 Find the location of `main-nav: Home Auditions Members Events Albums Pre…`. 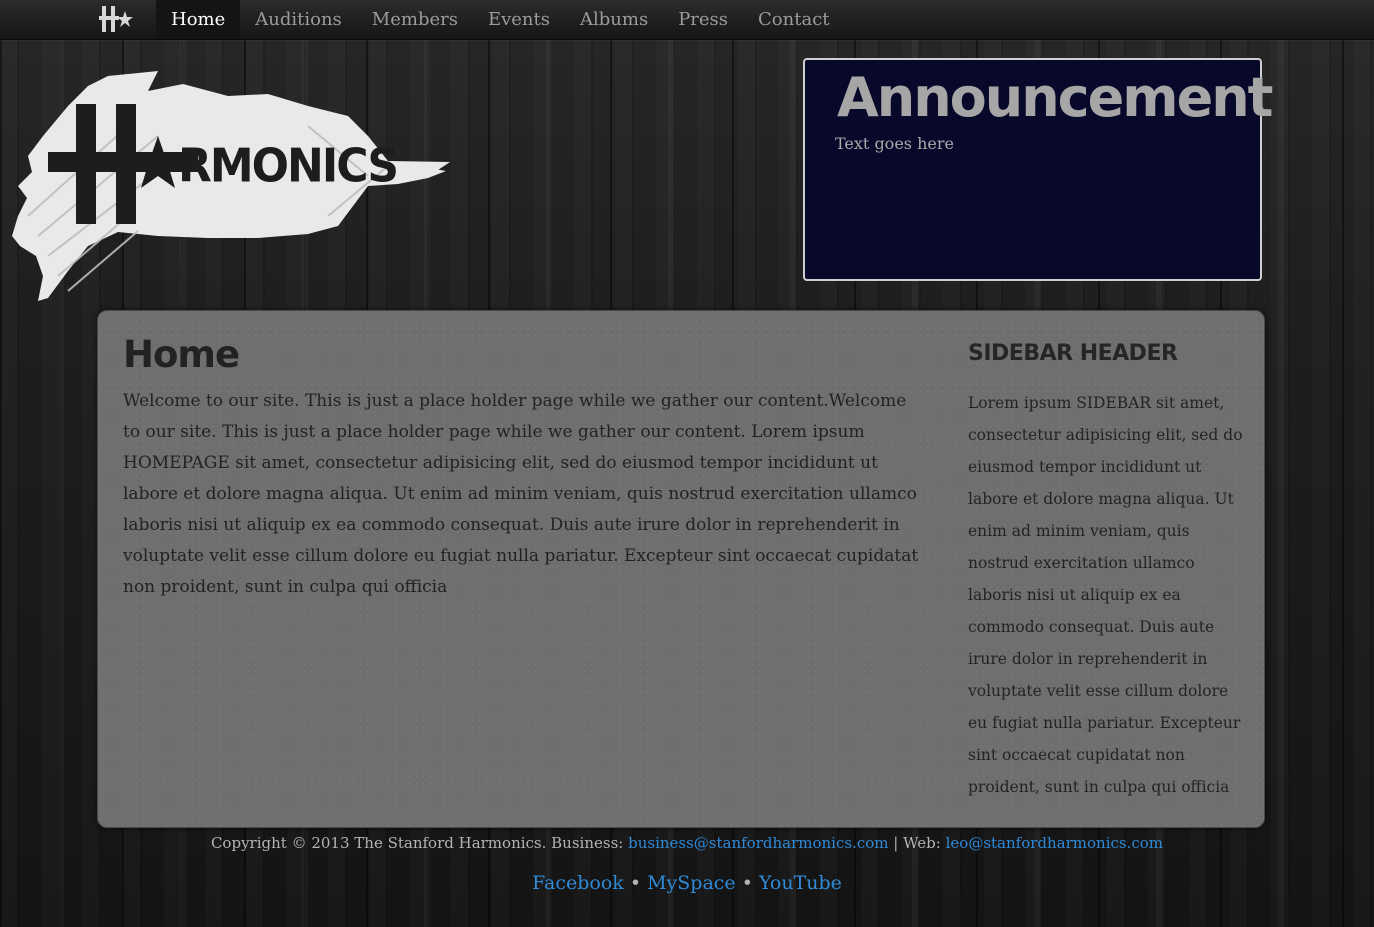

main-nav: Home Auditions Members Events Albums Pre… is located at coordinates (500, 19).